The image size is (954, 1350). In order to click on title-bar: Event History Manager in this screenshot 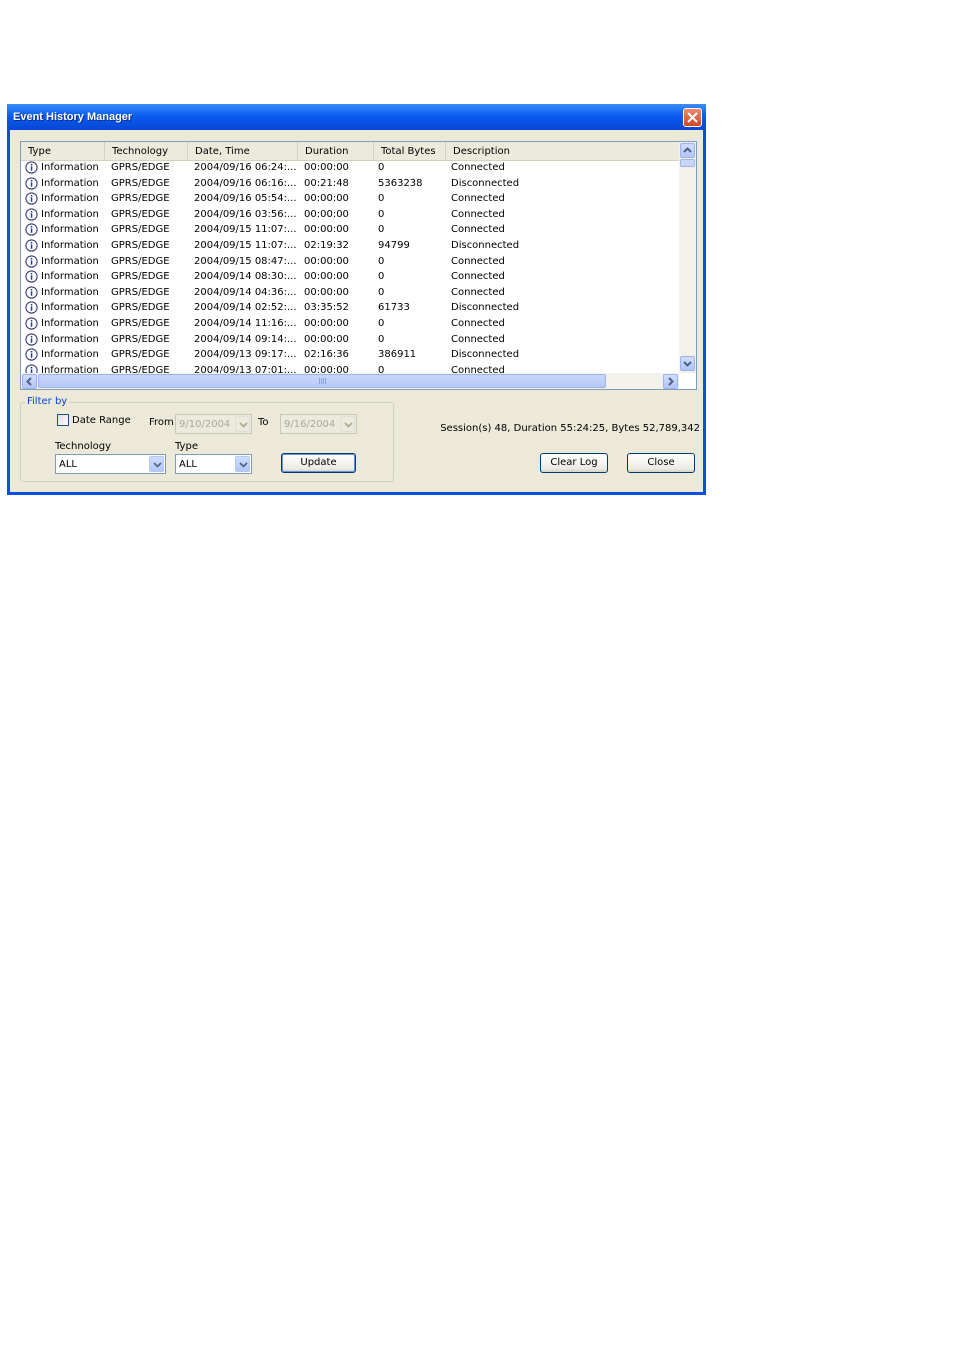, I will do `click(356, 117)`.